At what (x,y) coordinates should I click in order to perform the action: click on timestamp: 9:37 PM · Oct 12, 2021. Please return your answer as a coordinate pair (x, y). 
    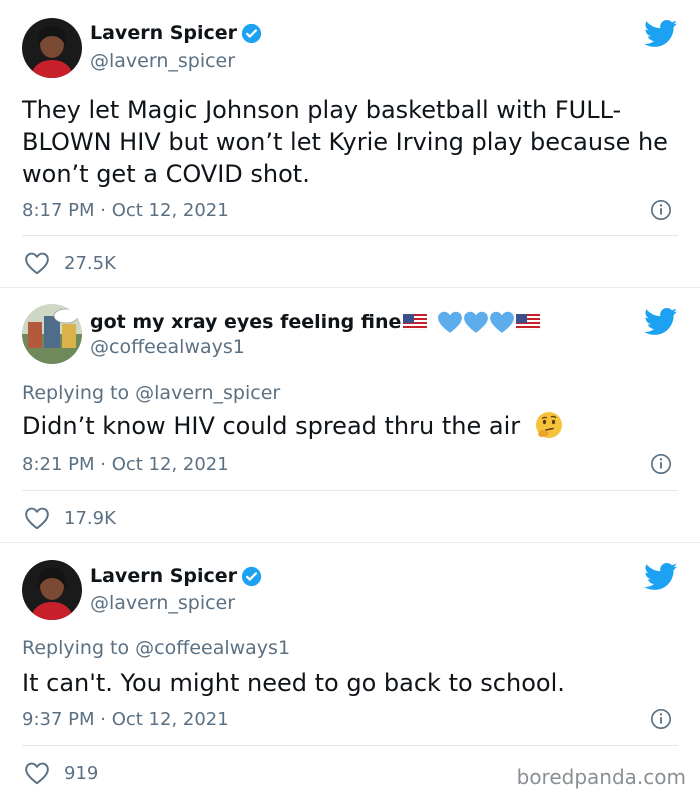
    Looking at the image, I should click on (125, 719).